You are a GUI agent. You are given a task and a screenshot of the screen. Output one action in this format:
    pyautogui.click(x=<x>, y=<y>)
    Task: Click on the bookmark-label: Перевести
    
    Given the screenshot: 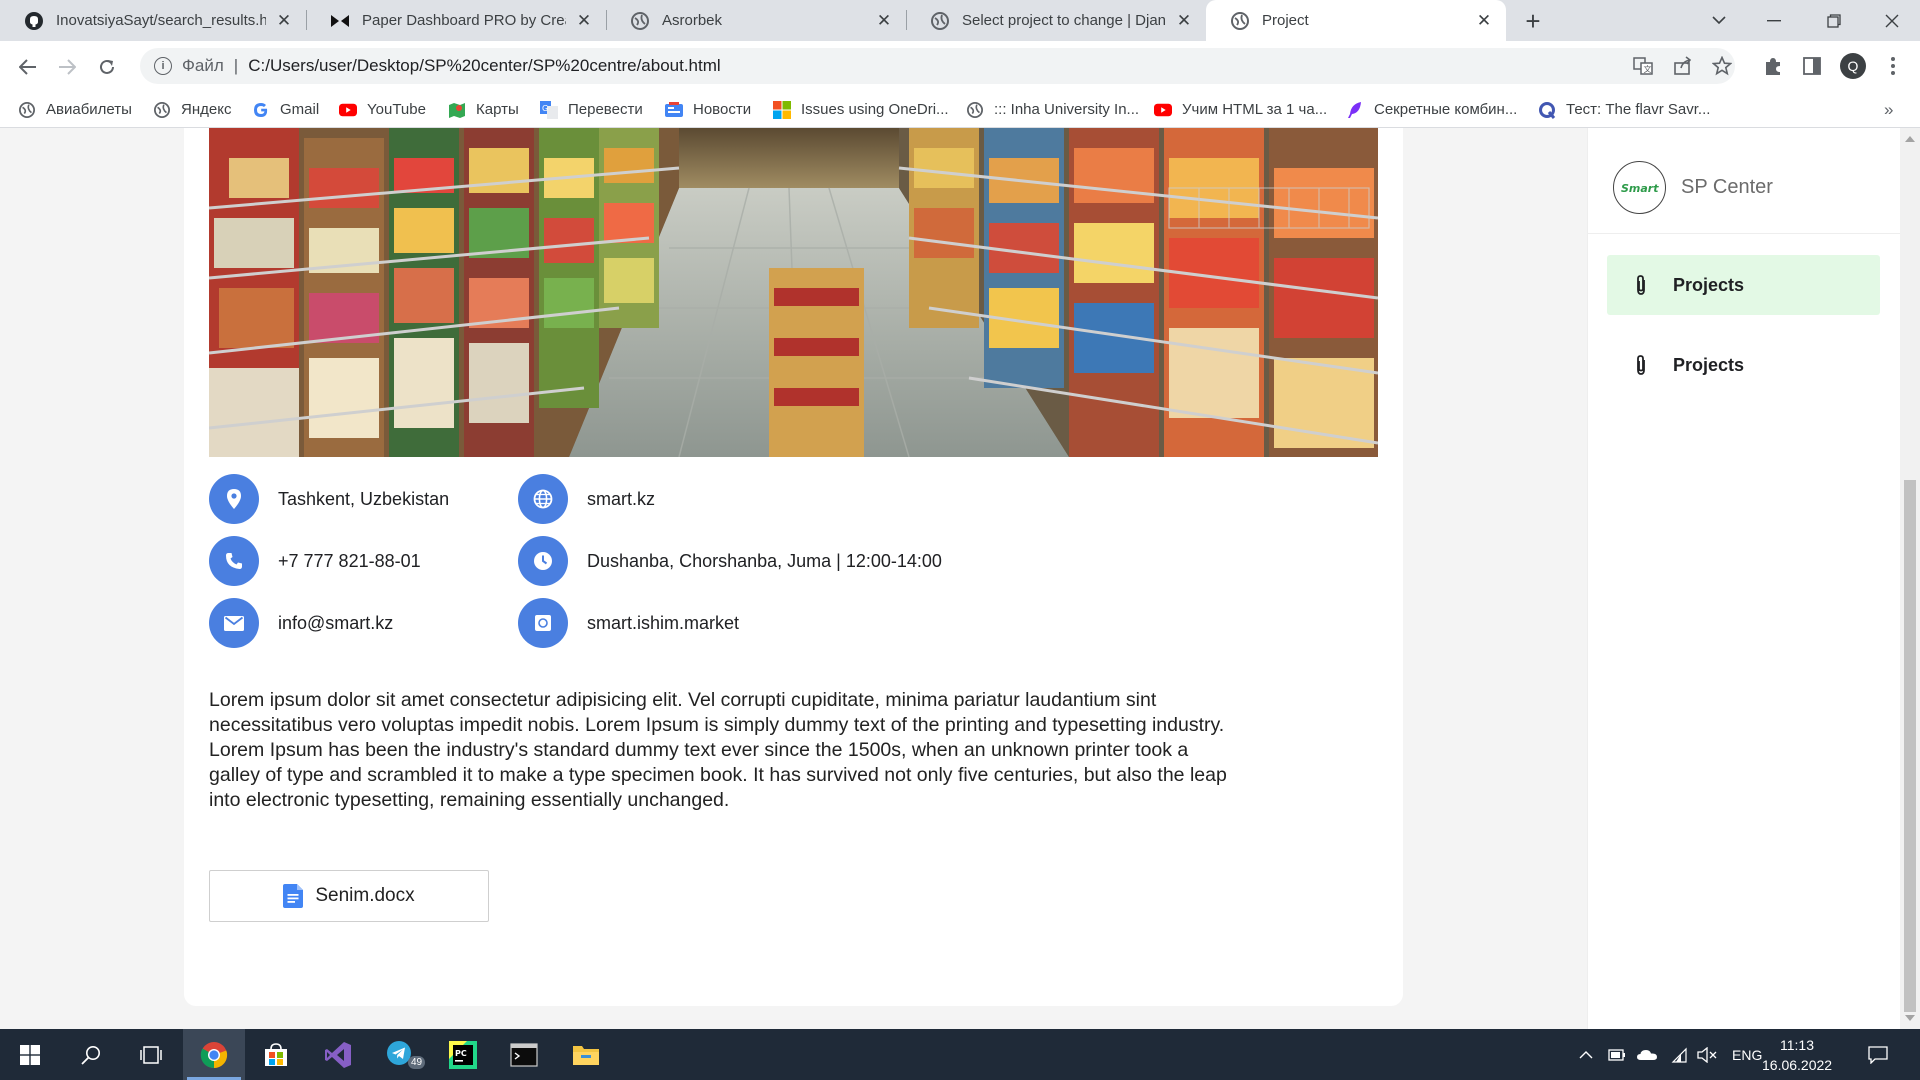 What is the action you would take?
    pyautogui.click(x=605, y=109)
    